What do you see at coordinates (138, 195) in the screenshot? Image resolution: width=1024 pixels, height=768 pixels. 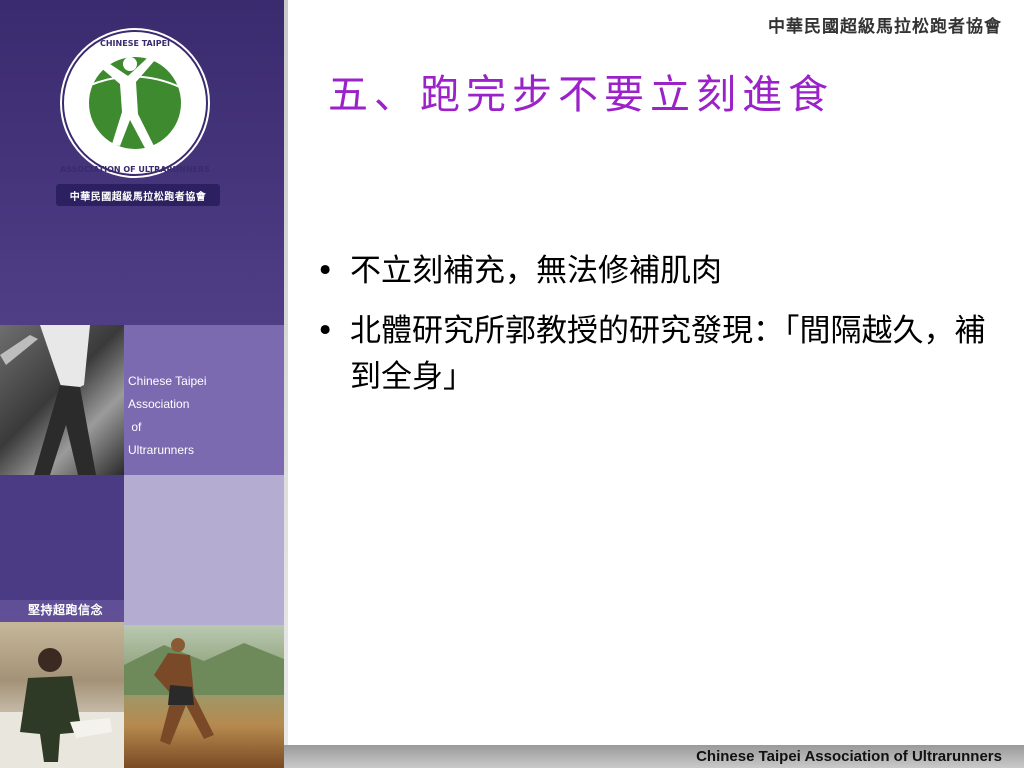 I see `logo-caption: 中華民國超級馬拉松跑者協會` at bounding box center [138, 195].